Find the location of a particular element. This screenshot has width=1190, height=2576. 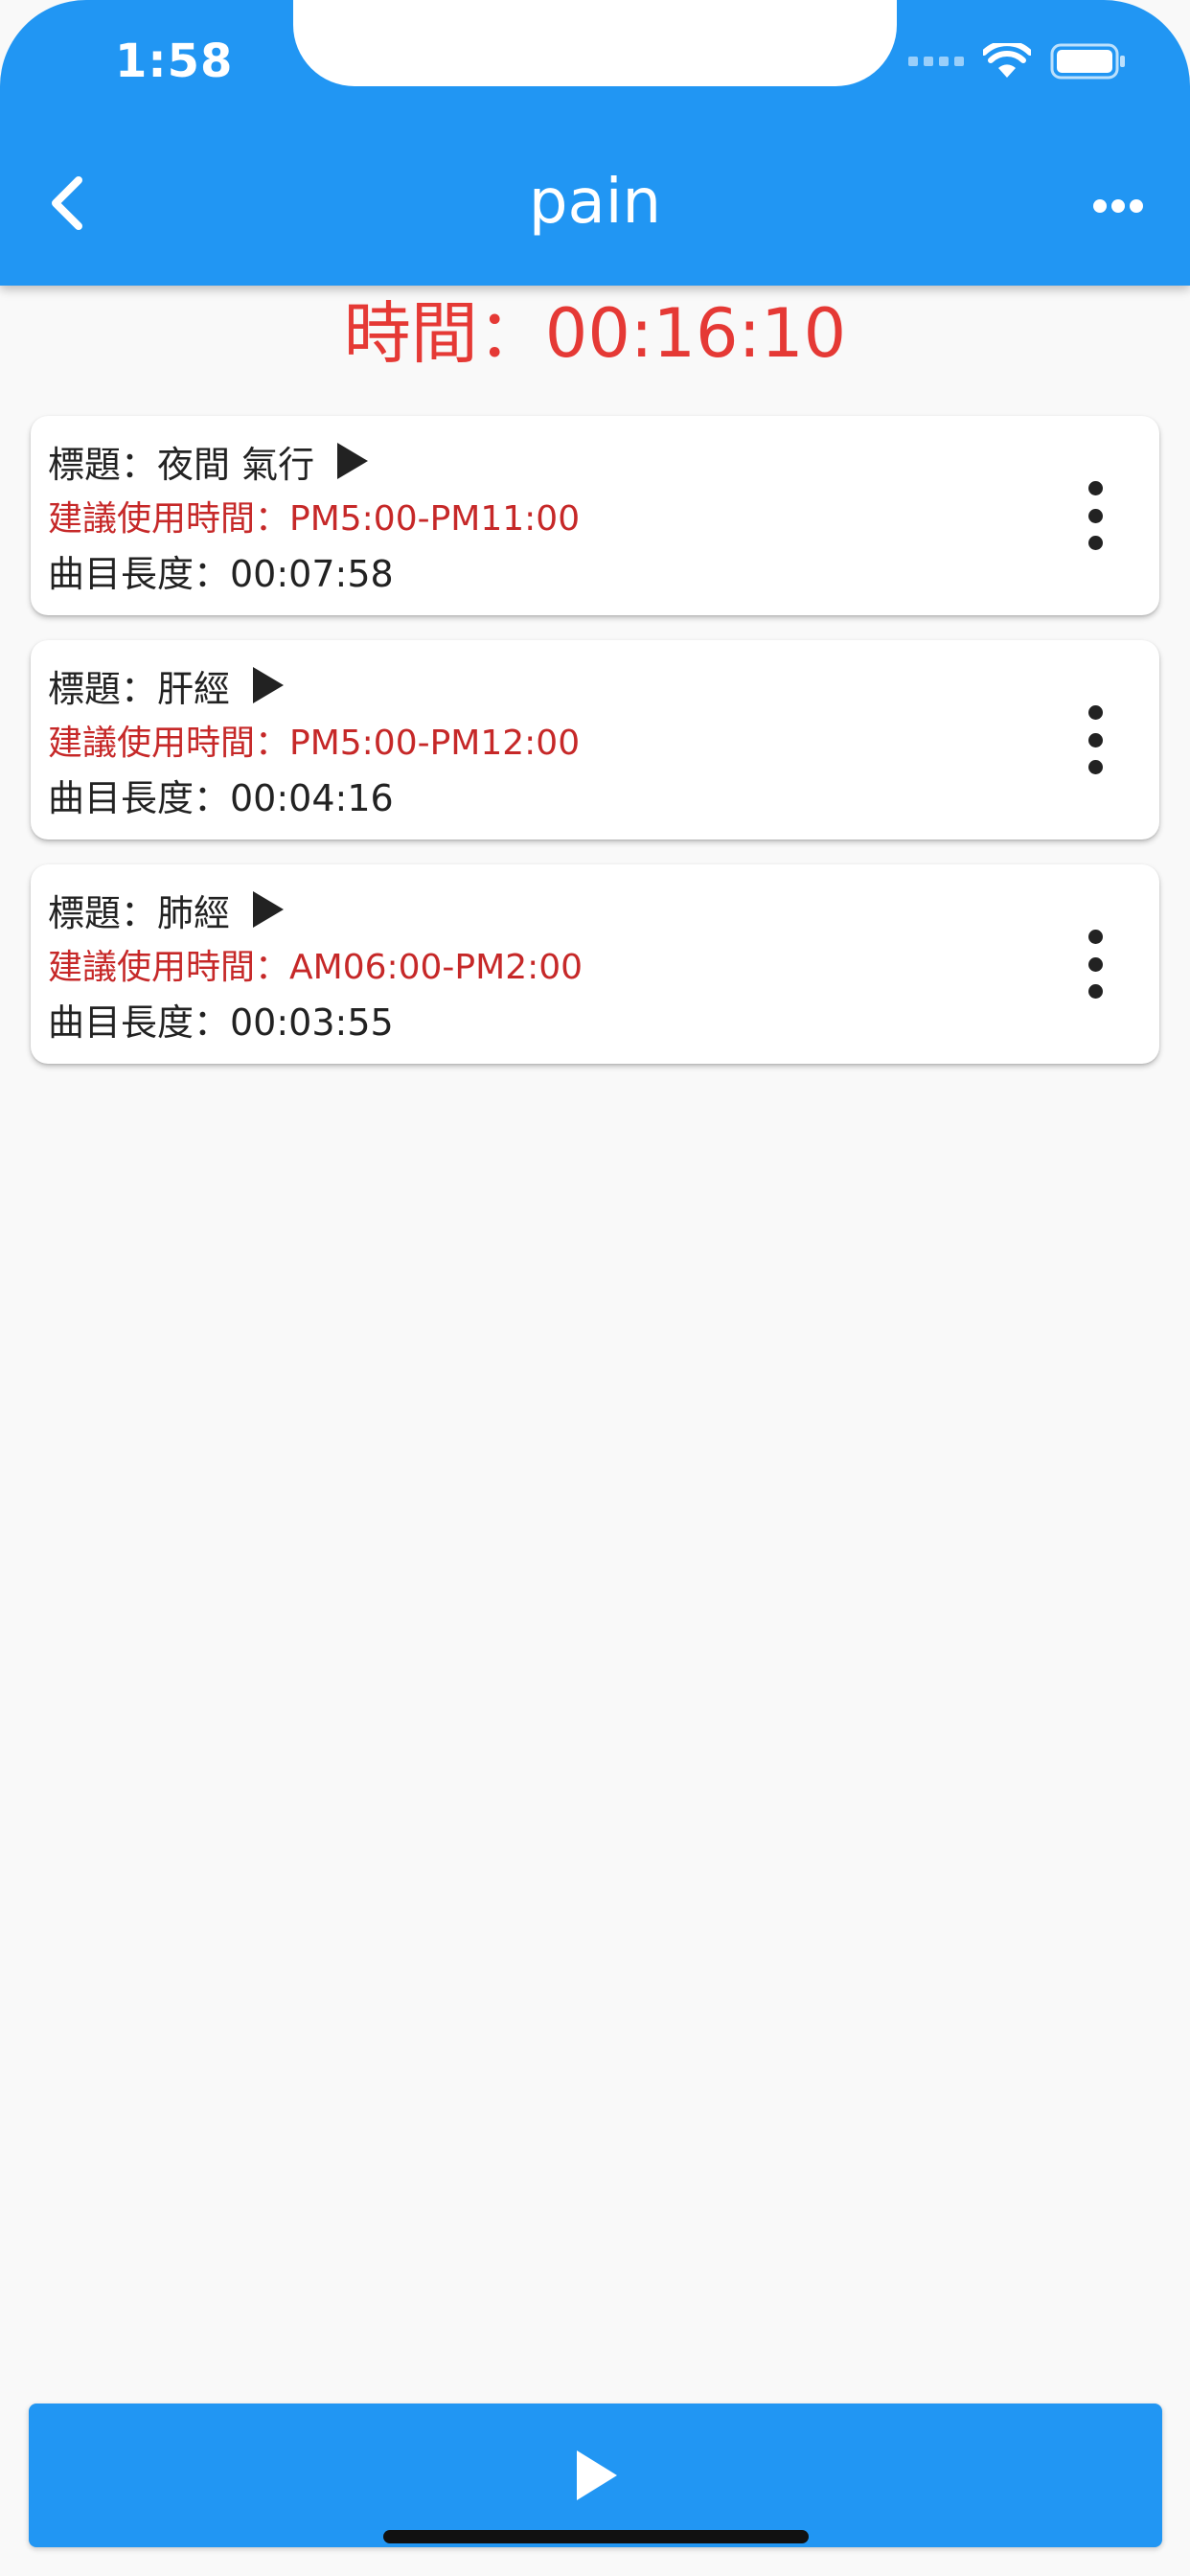

track-title: 標題：肝經 is located at coordinates (140, 688).